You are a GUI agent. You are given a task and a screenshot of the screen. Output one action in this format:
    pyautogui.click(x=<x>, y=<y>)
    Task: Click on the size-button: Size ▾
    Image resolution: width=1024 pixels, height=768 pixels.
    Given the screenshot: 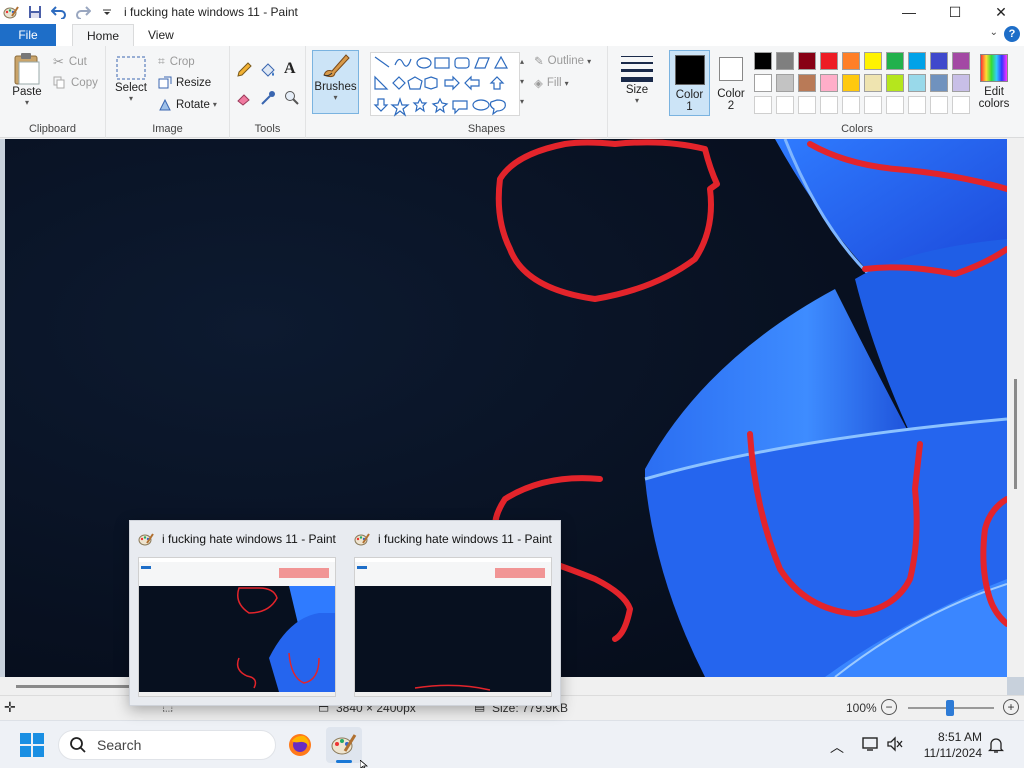 What is the action you would take?
    pyautogui.click(x=637, y=79)
    